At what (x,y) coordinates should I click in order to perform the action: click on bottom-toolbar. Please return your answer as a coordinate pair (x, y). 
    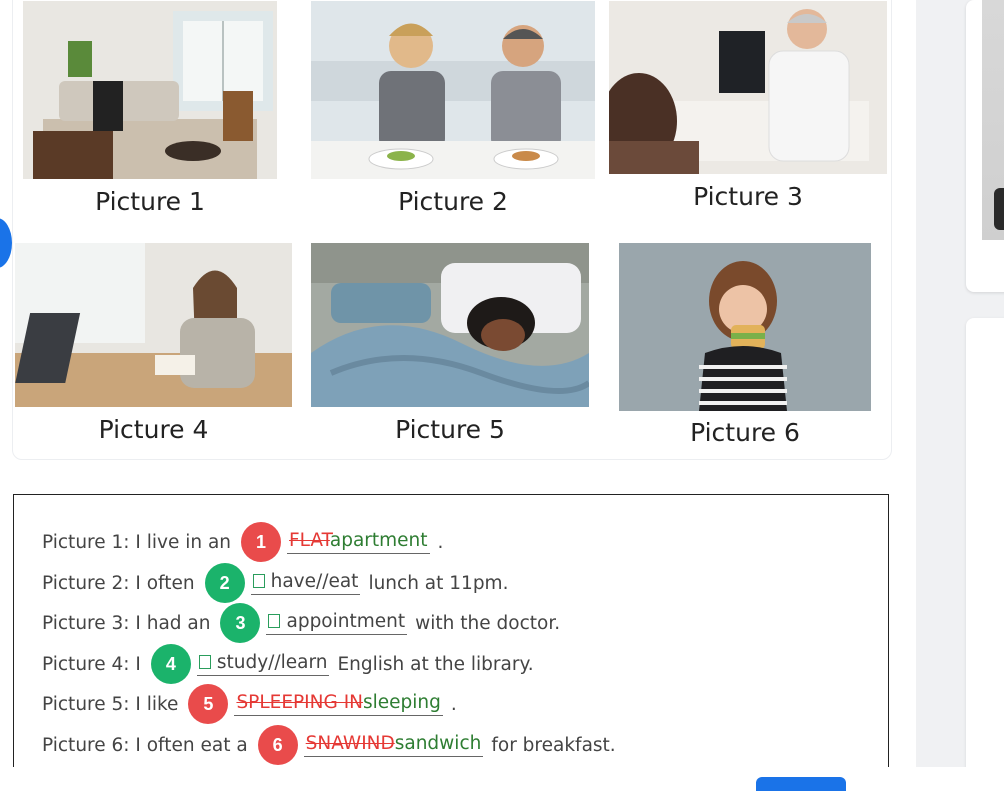
    Looking at the image, I should click on (502, 779).